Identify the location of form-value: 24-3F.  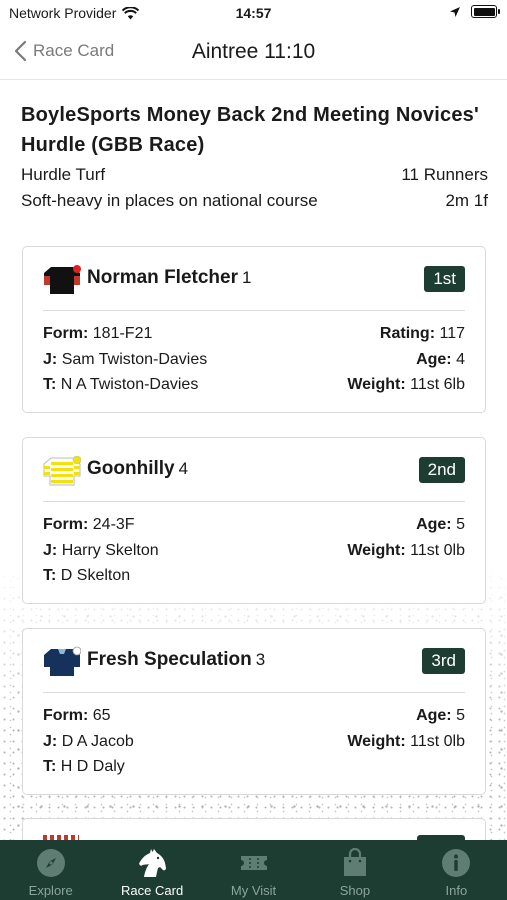
(113, 524).